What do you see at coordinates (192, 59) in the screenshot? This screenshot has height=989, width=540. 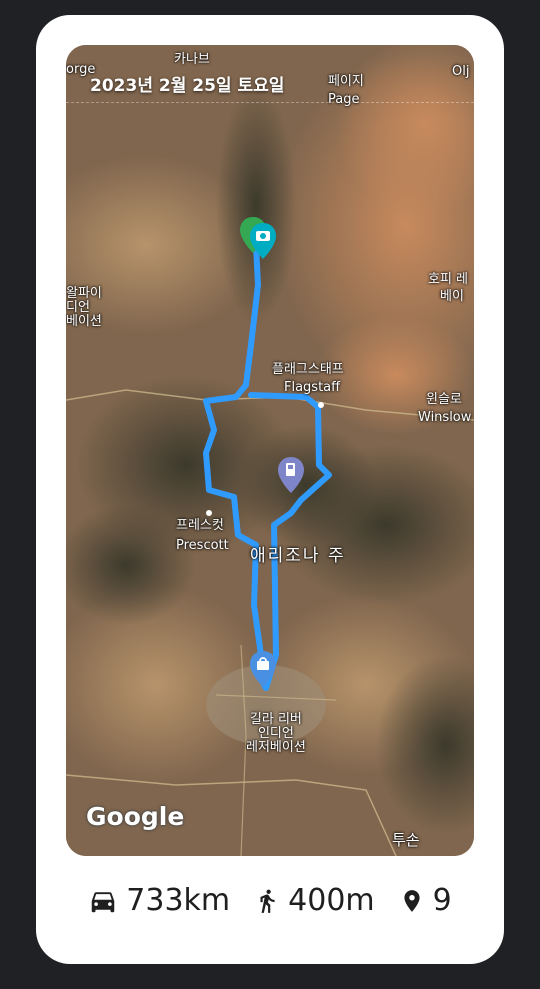 I see `place-kanab-ko: 카나브` at bounding box center [192, 59].